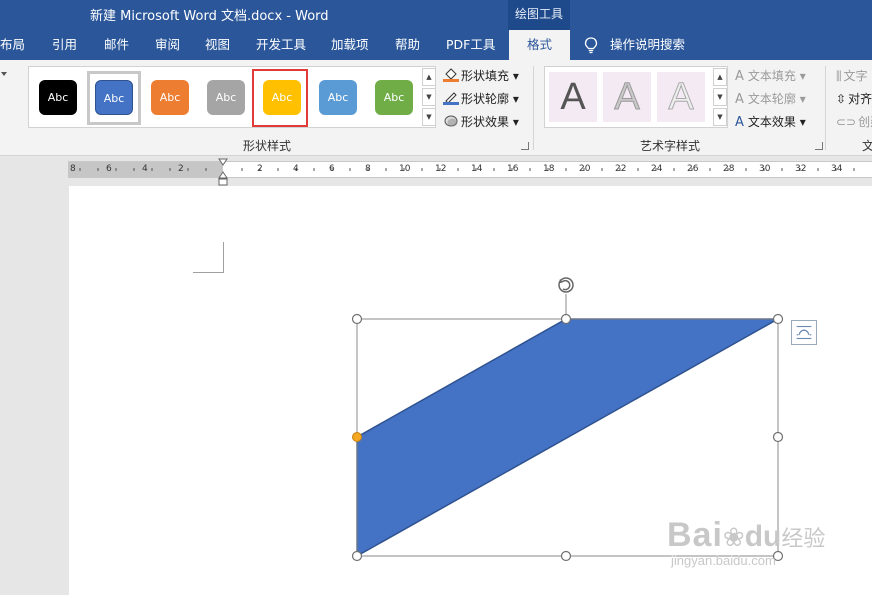 Image resolution: width=872 pixels, height=595 pixels. I want to click on baidu-watermark: Bai❀du经验 jingyan.baidu.com, so click(746, 542).